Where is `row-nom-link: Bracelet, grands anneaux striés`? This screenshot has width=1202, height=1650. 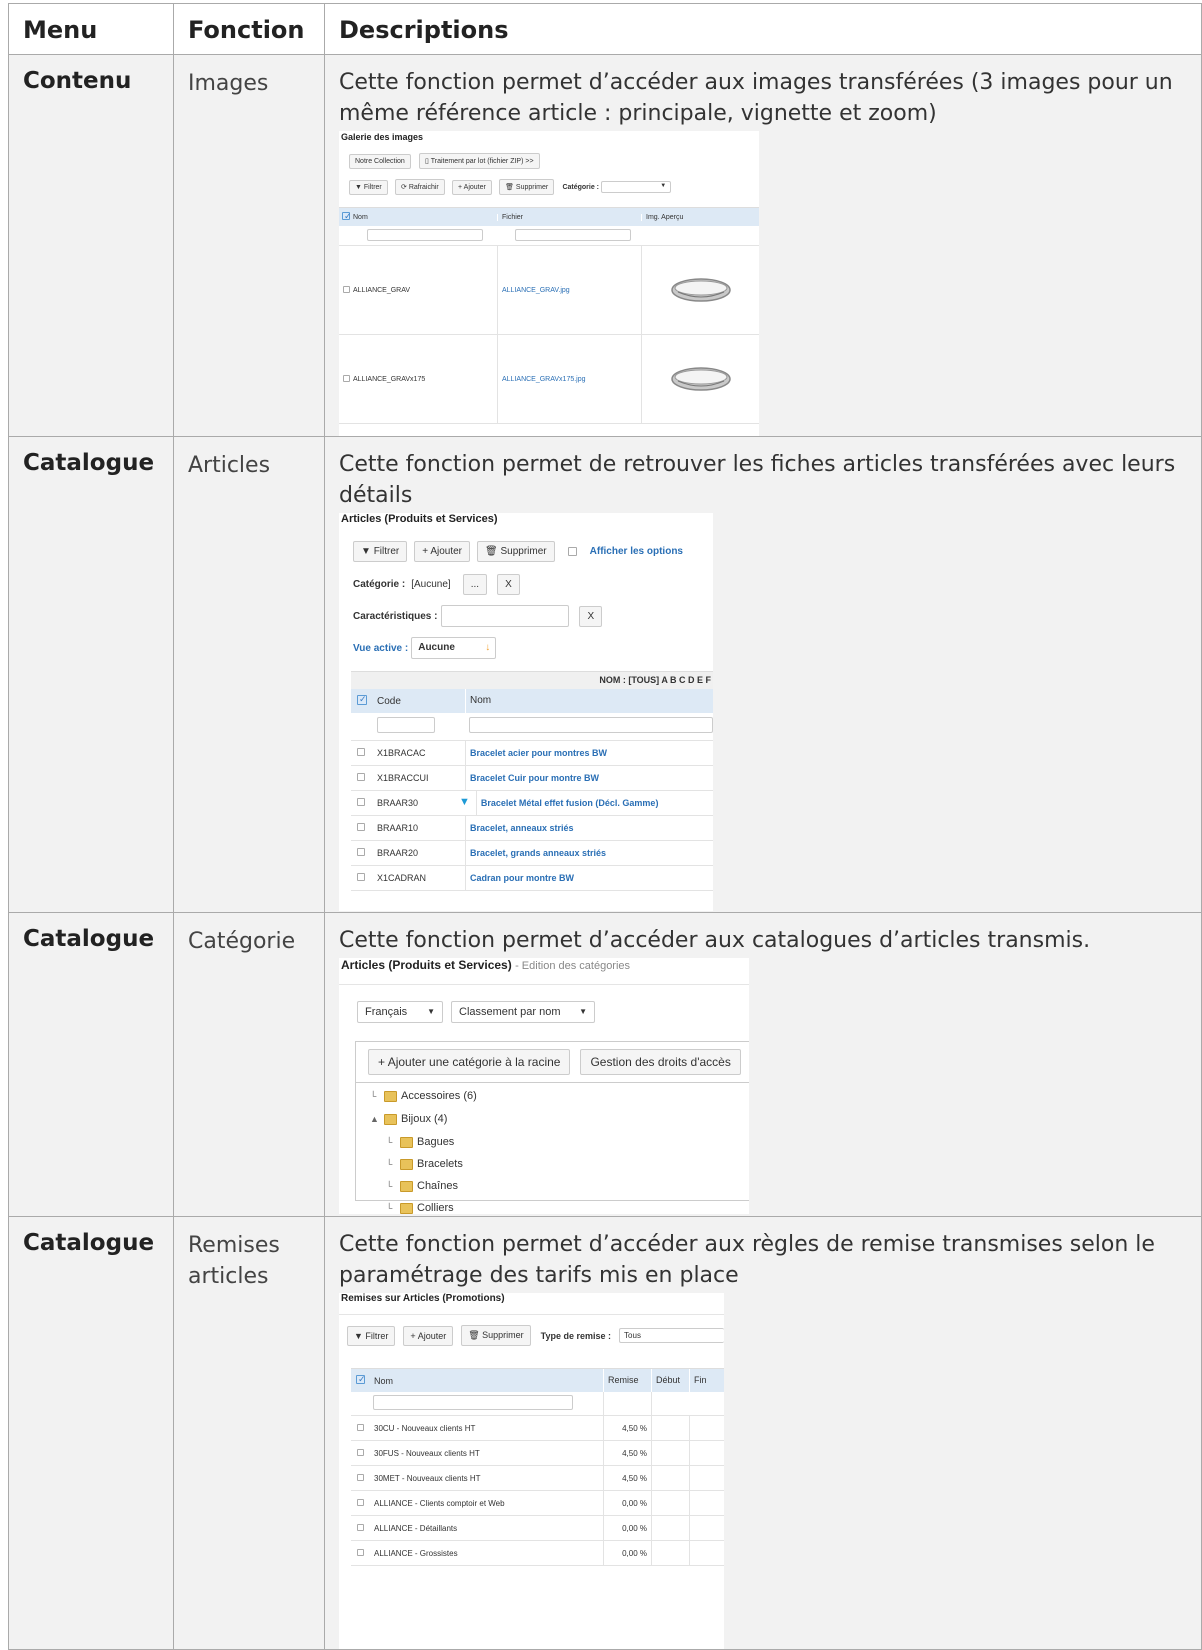 row-nom-link: Bracelet, grands anneaux striés is located at coordinates (589, 853).